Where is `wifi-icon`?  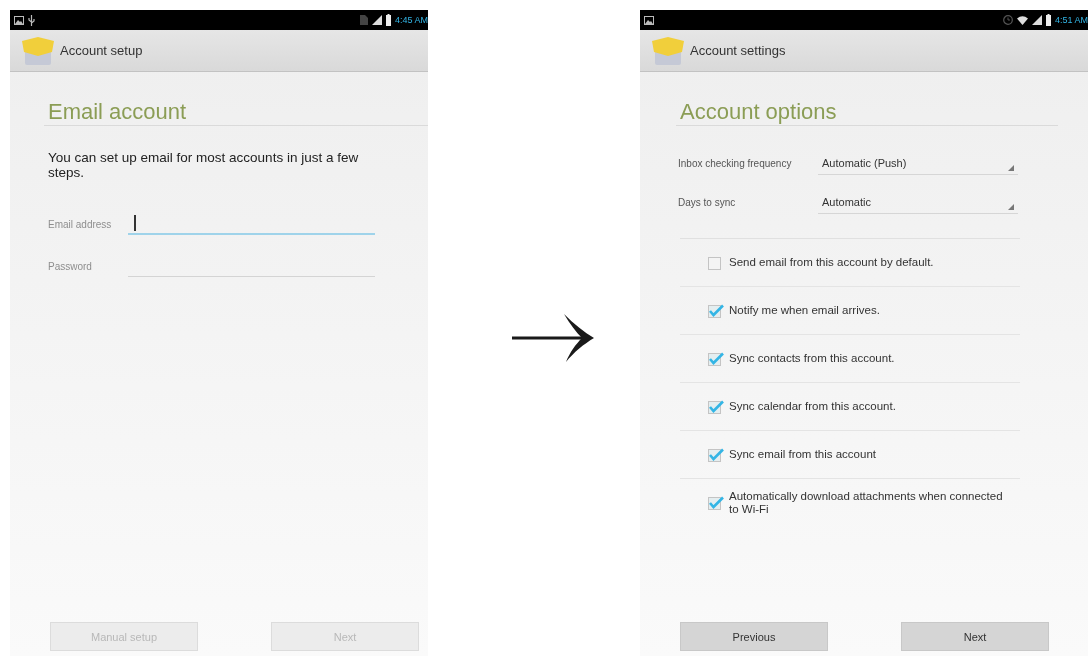 wifi-icon is located at coordinates (1022, 20).